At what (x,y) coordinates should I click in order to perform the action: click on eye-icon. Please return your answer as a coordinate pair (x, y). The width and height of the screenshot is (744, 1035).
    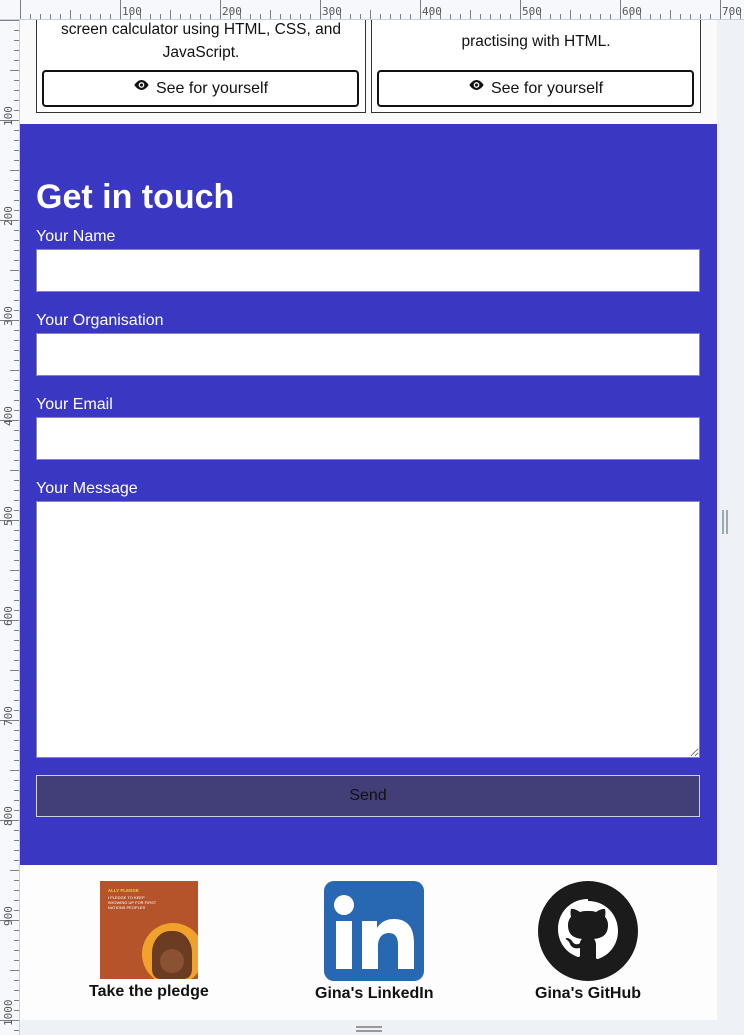
    Looking at the image, I should click on (141, 84).